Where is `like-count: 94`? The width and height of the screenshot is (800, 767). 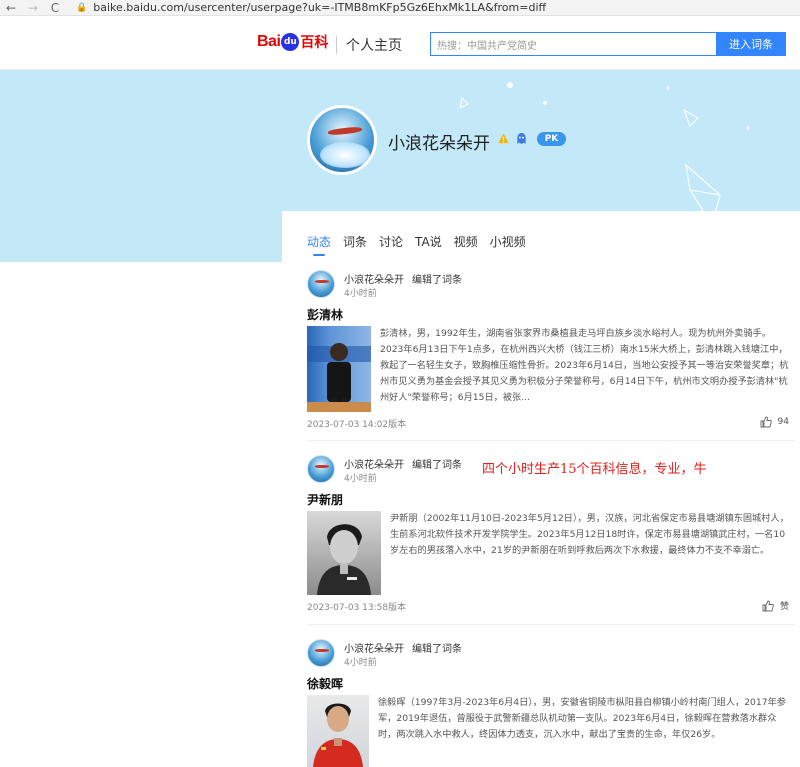 like-count: 94 is located at coordinates (783, 422).